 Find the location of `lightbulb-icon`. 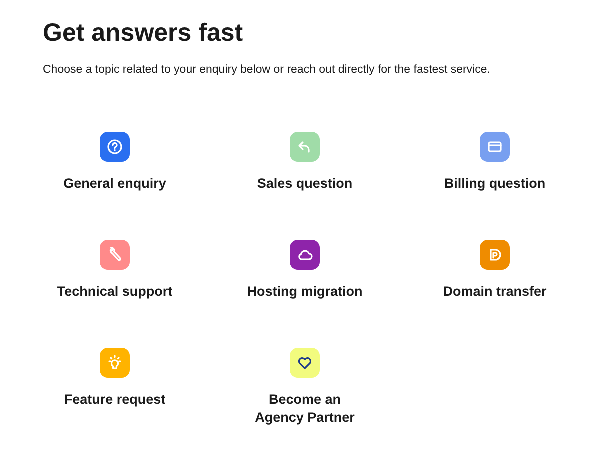

lightbulb-icon is located at coordinates (115, 363).